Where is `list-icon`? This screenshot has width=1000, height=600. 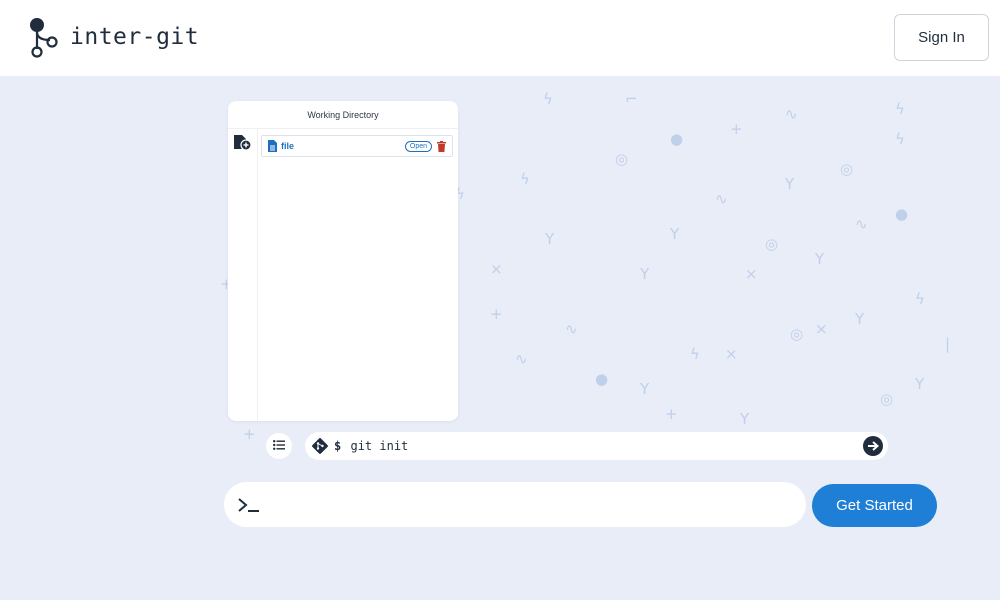 list-icon is located at coordinates (279, 446).